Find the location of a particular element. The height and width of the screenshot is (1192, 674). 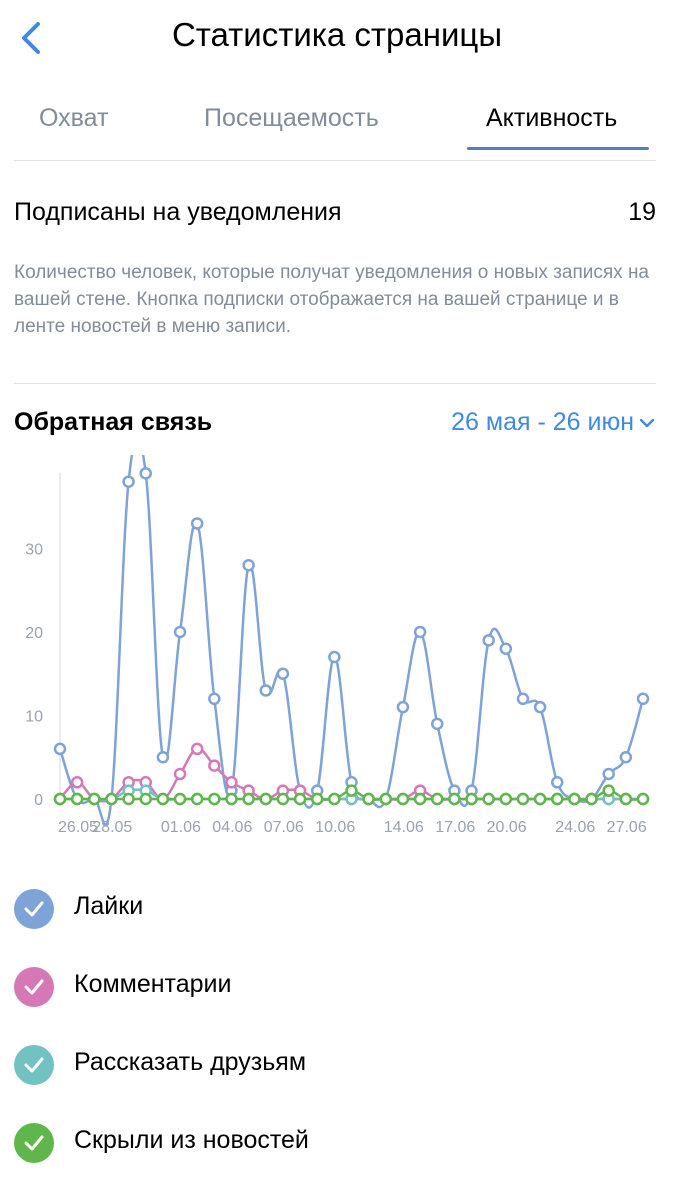

header: Статистика страницы is located at coordinates (337, 40).